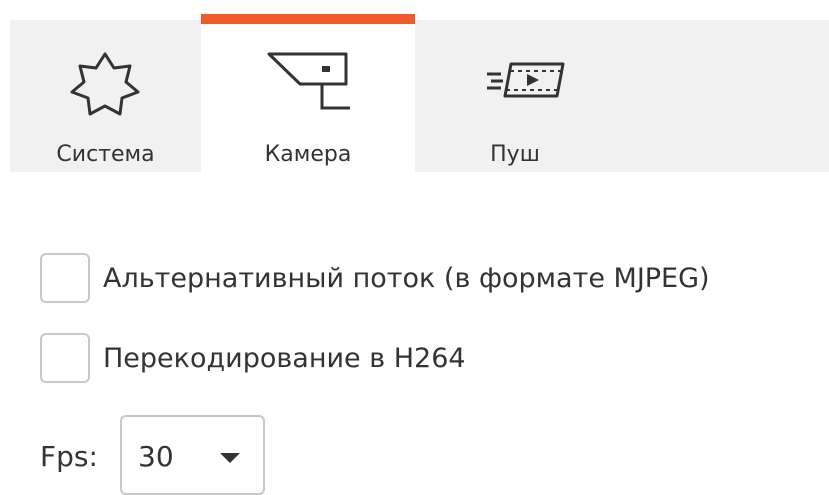 This screenshot has height=495, width=829. What do you see at coordinates (515, 154) in the screenshot?
I see `tab-label: Пуш` at bounding box center [515, 154].